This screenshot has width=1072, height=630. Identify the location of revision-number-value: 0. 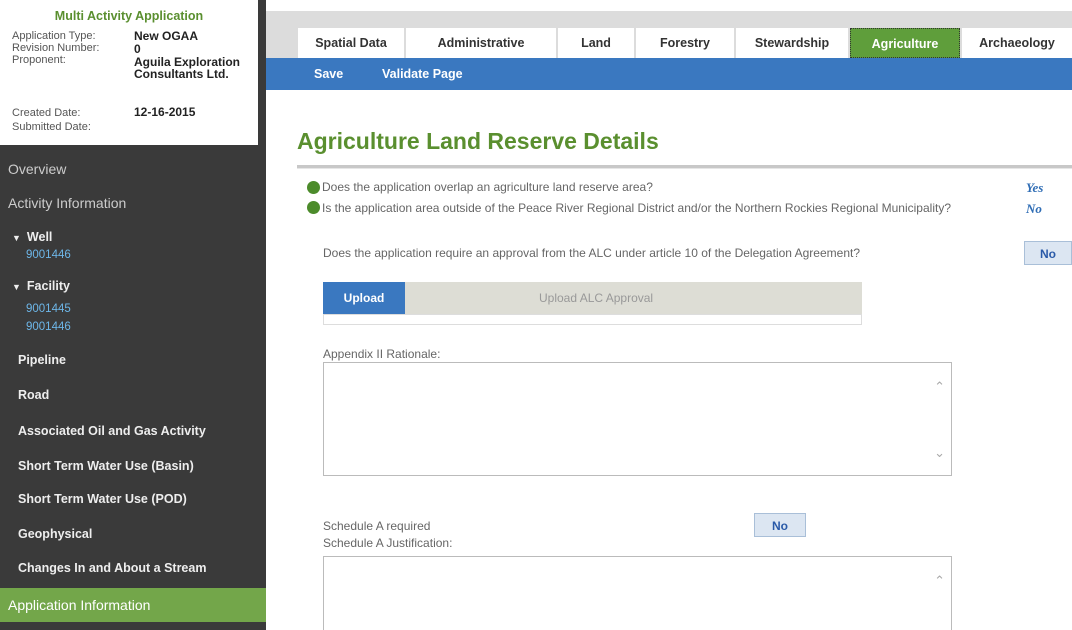
(137, 49).